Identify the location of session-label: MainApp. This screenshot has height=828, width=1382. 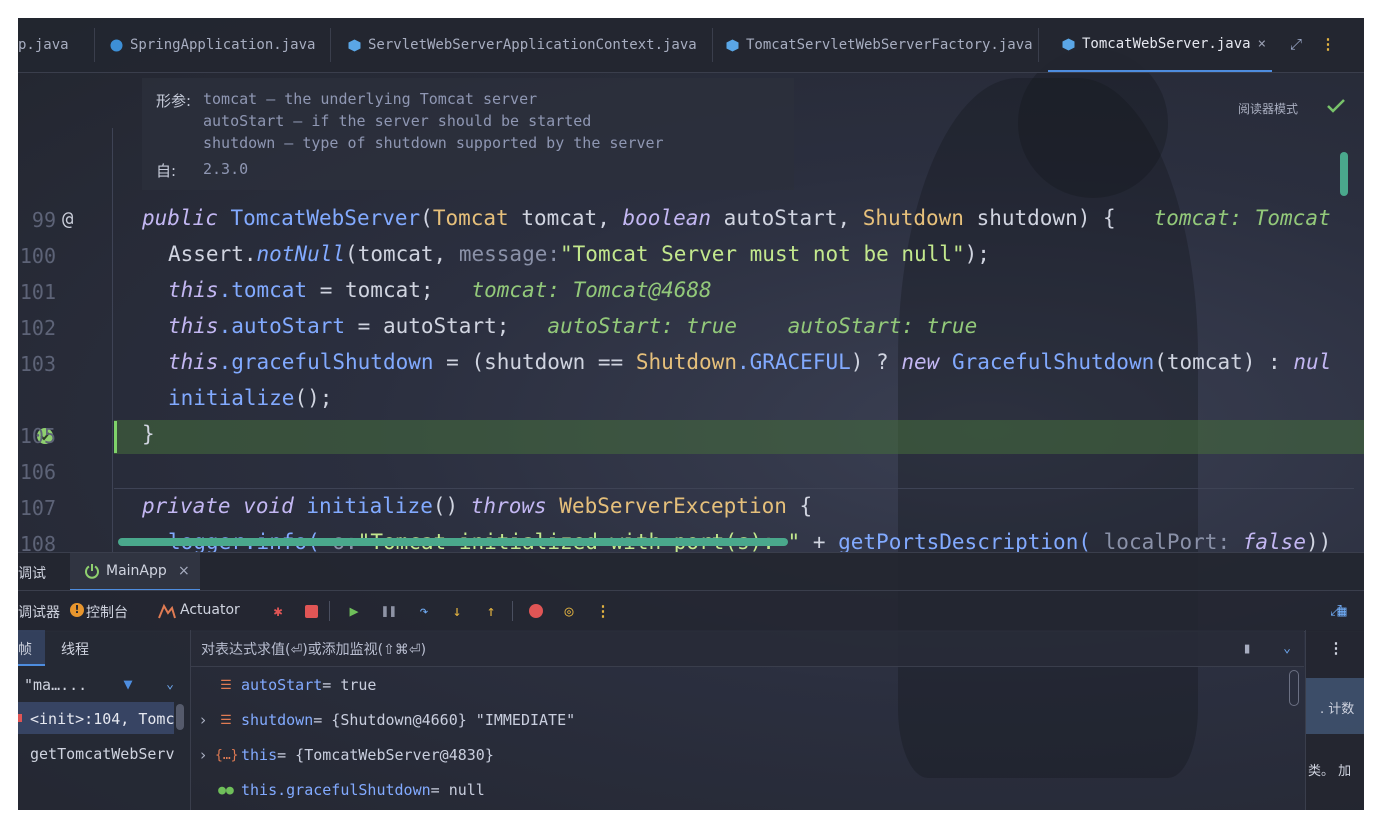
(136, 571).